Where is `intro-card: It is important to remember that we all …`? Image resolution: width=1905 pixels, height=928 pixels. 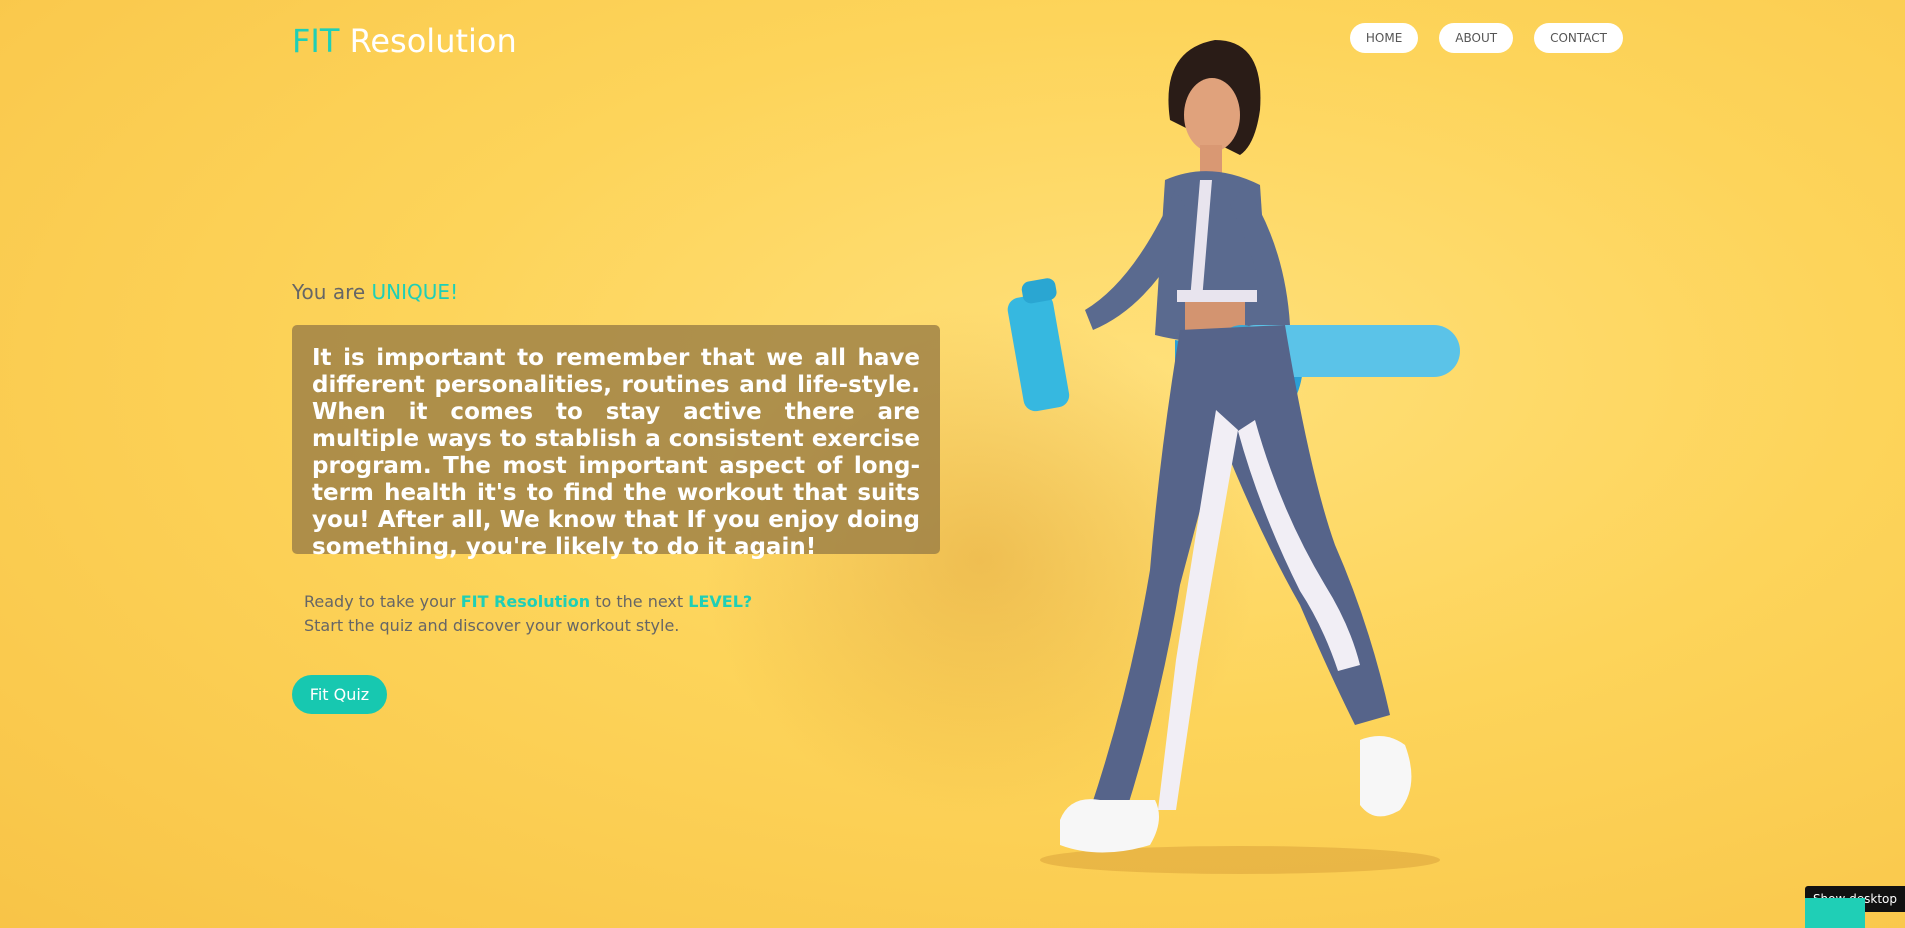 intro-card: It is important to remember that we all … is located at coordinates (616, 442).